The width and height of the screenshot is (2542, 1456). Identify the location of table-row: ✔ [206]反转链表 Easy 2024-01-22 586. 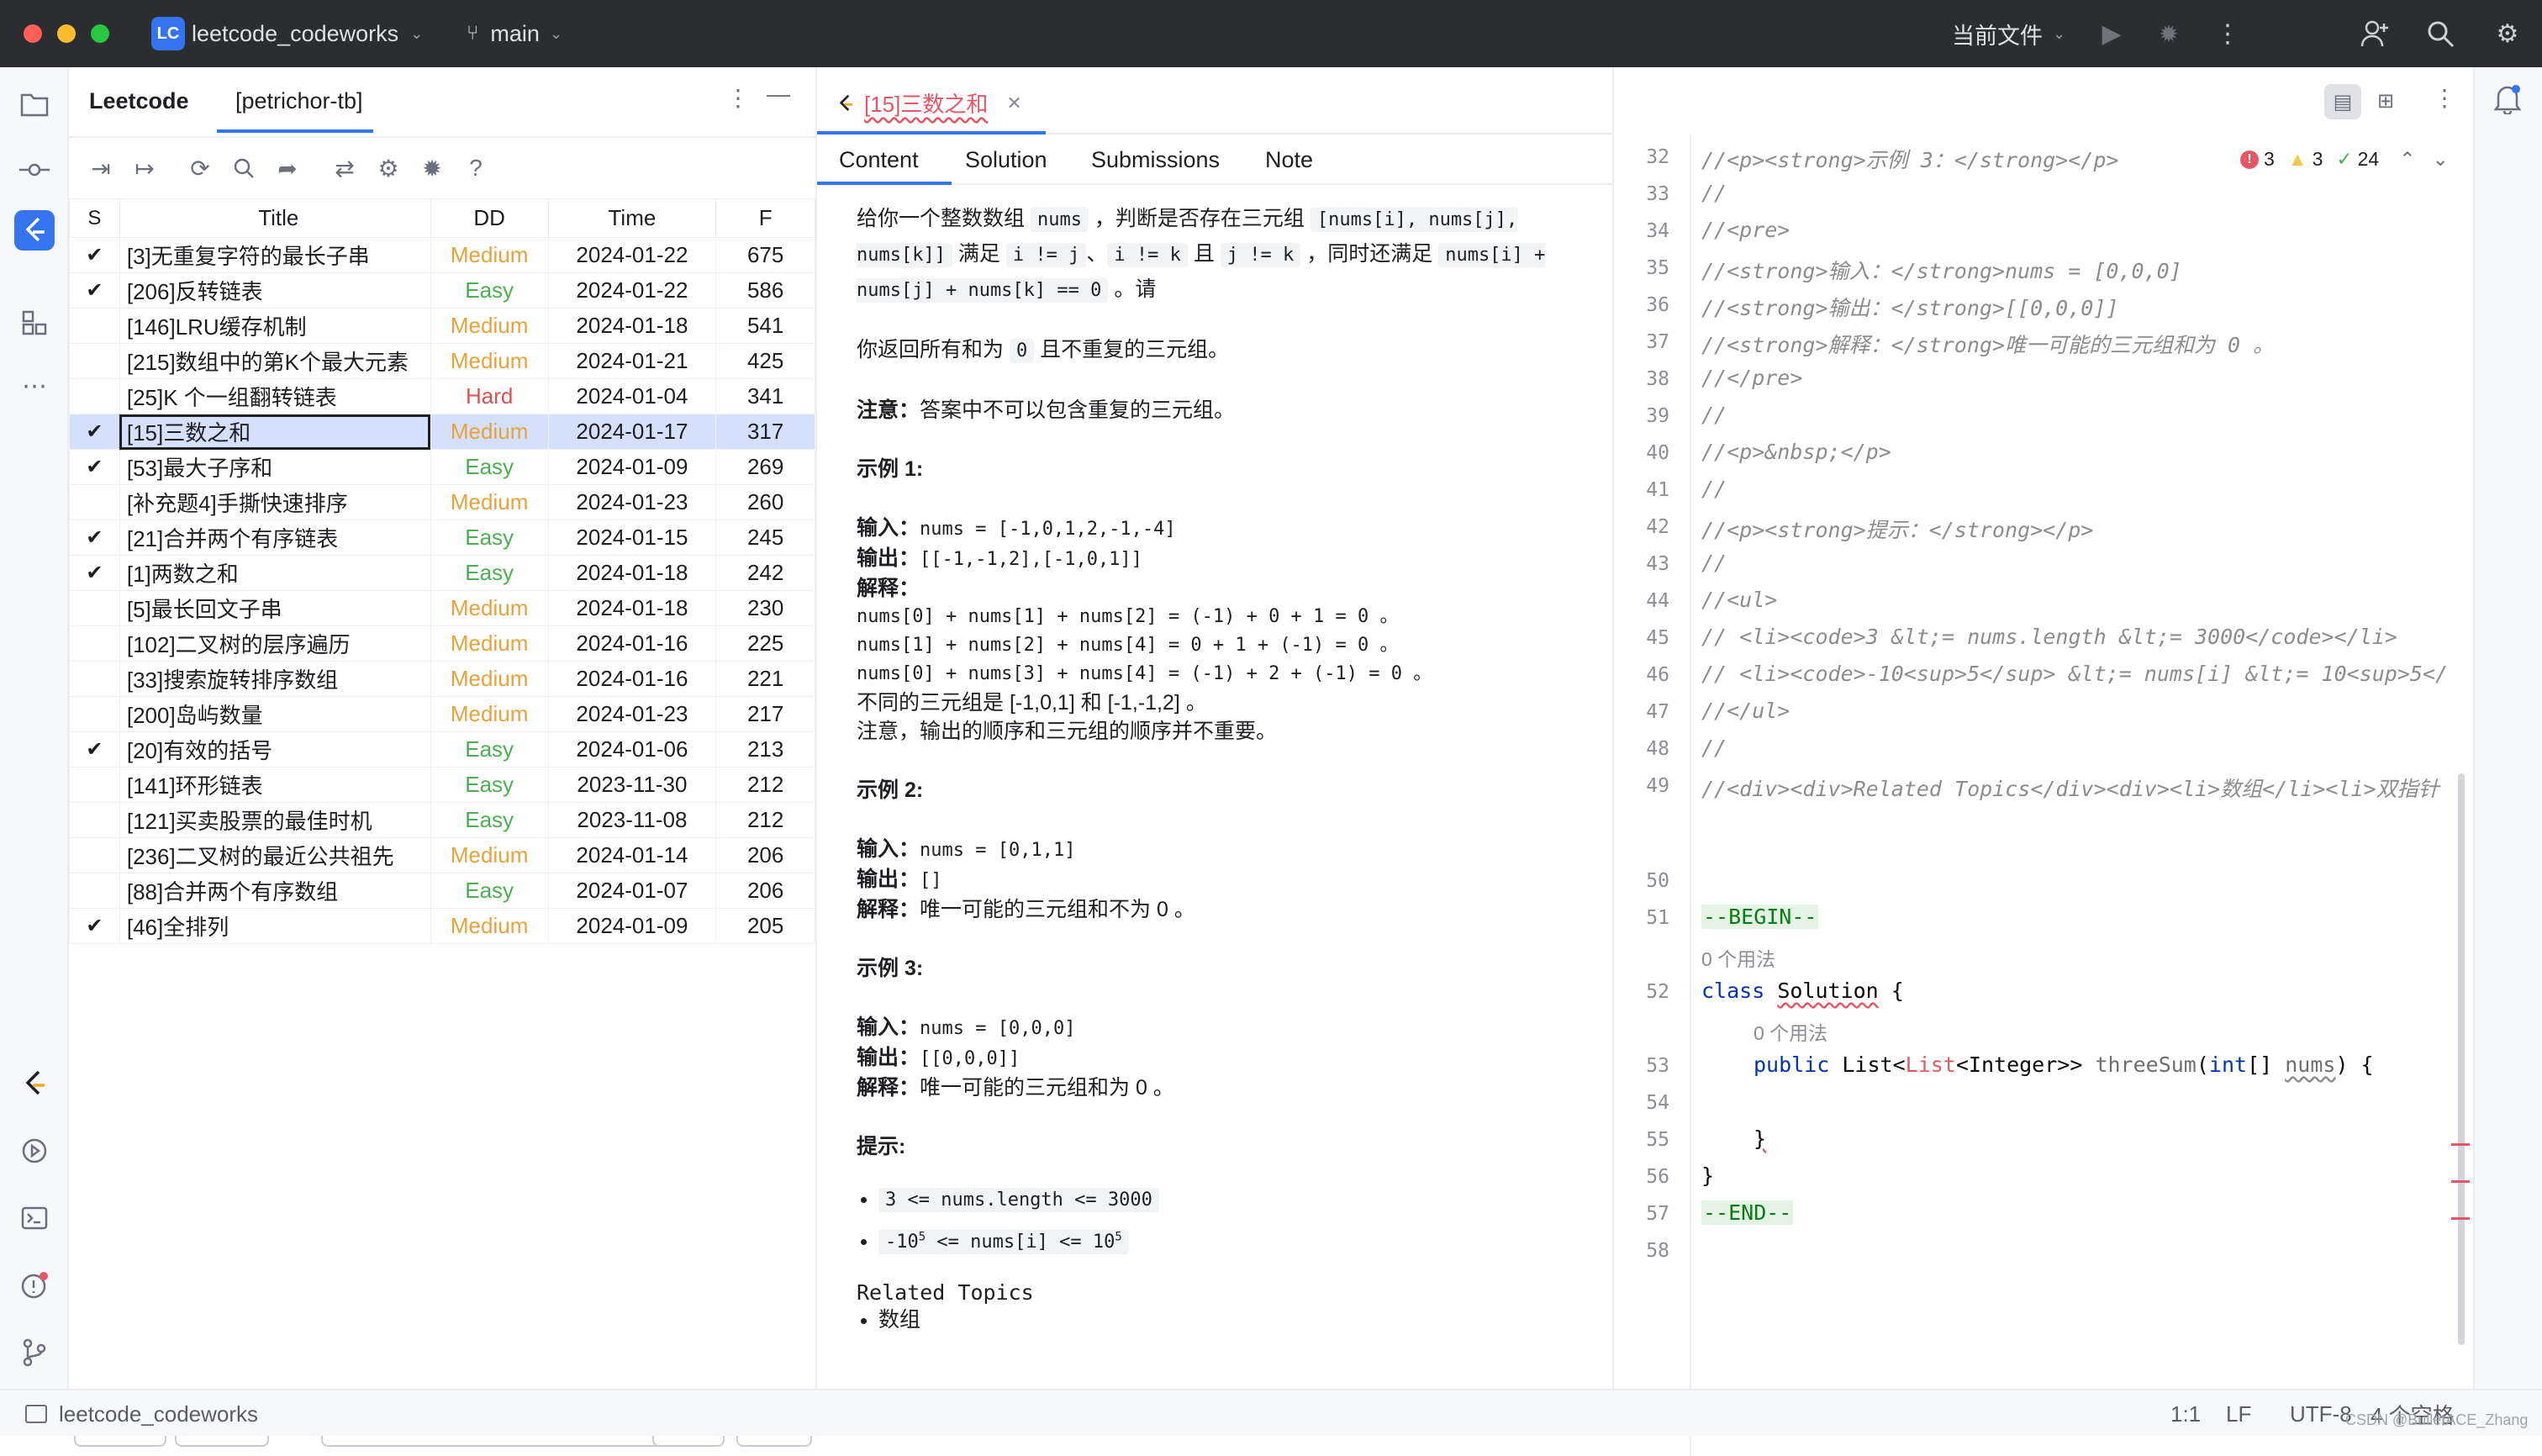
(442, 290).